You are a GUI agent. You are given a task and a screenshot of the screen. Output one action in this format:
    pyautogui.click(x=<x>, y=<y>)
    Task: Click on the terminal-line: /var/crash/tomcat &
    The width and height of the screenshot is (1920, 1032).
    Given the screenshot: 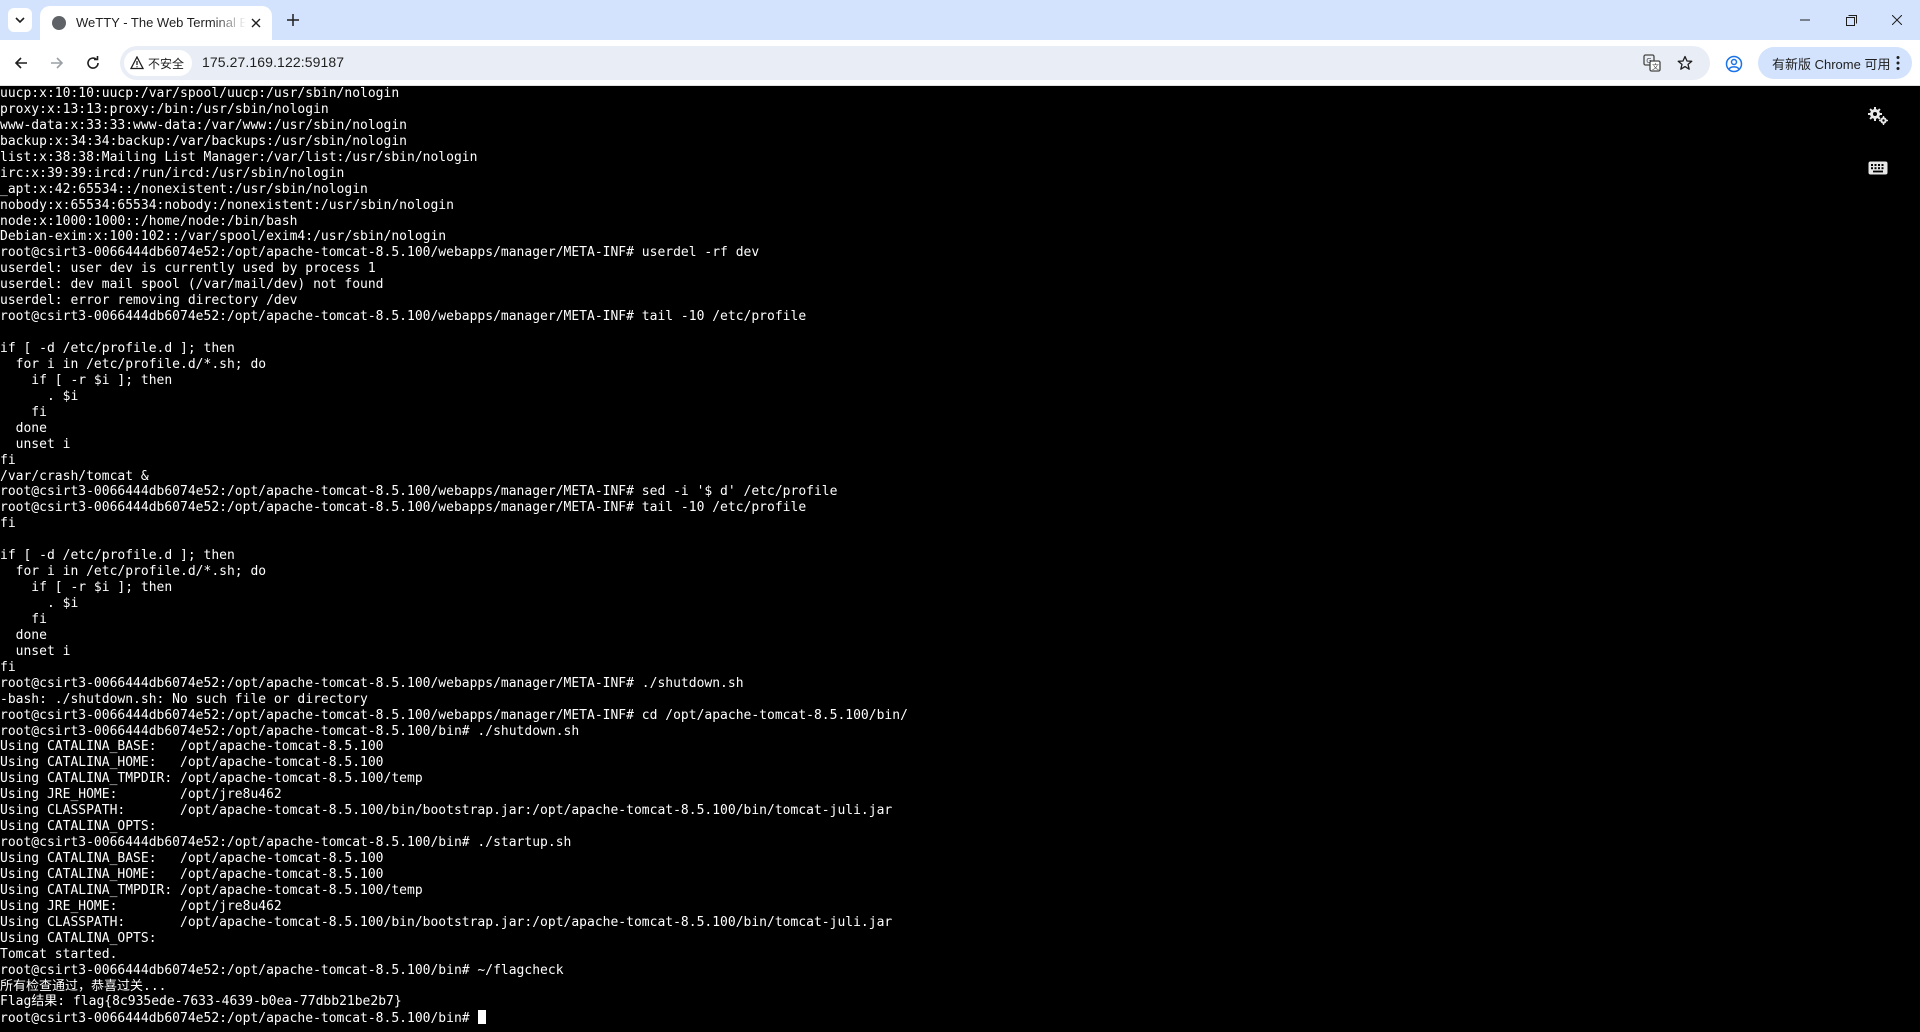 What is the action you would take?
    pyautogui.click(x=454, y=477)
    